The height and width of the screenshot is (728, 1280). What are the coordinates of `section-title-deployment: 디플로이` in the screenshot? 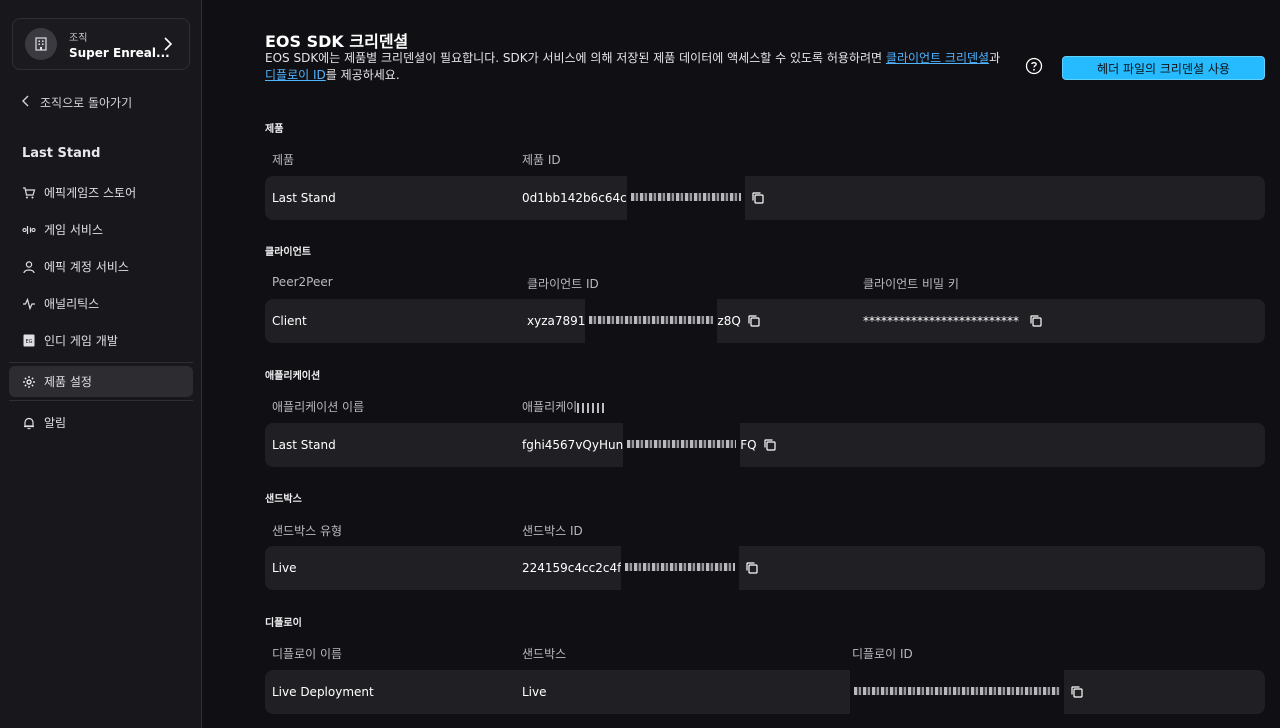 It's located at (283, 623).